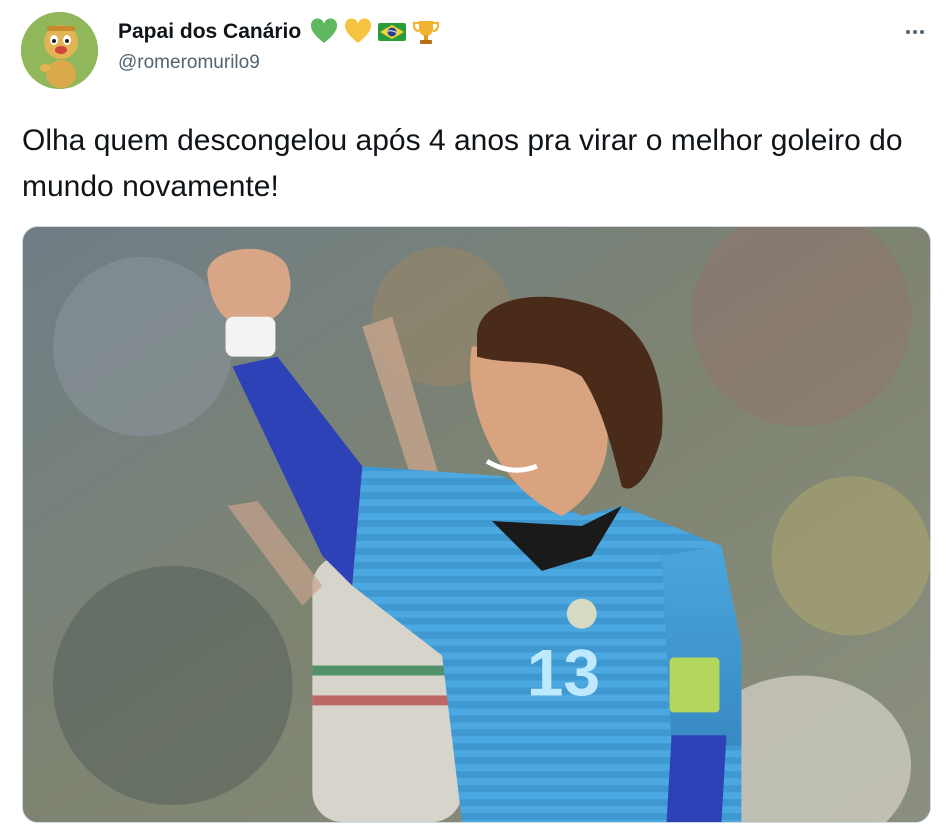 The width and height of the screenshot is (950, 834). I want to click on green-heart-icon, so click(324, 32).